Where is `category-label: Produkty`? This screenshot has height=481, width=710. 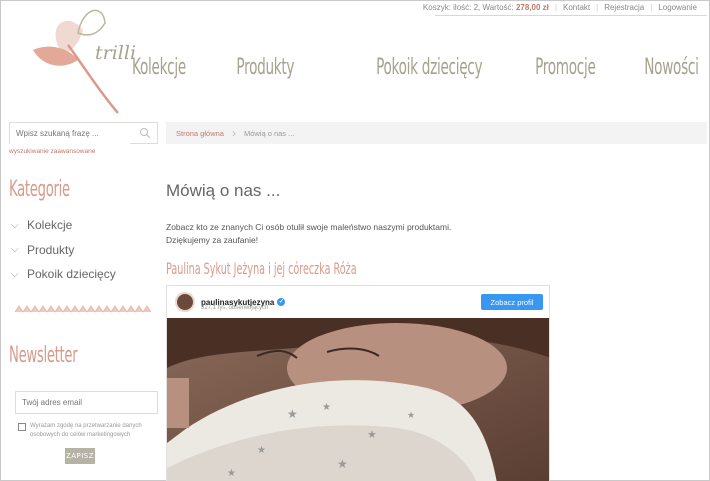 category-label: Produkty is located at coordinates (51, 249).